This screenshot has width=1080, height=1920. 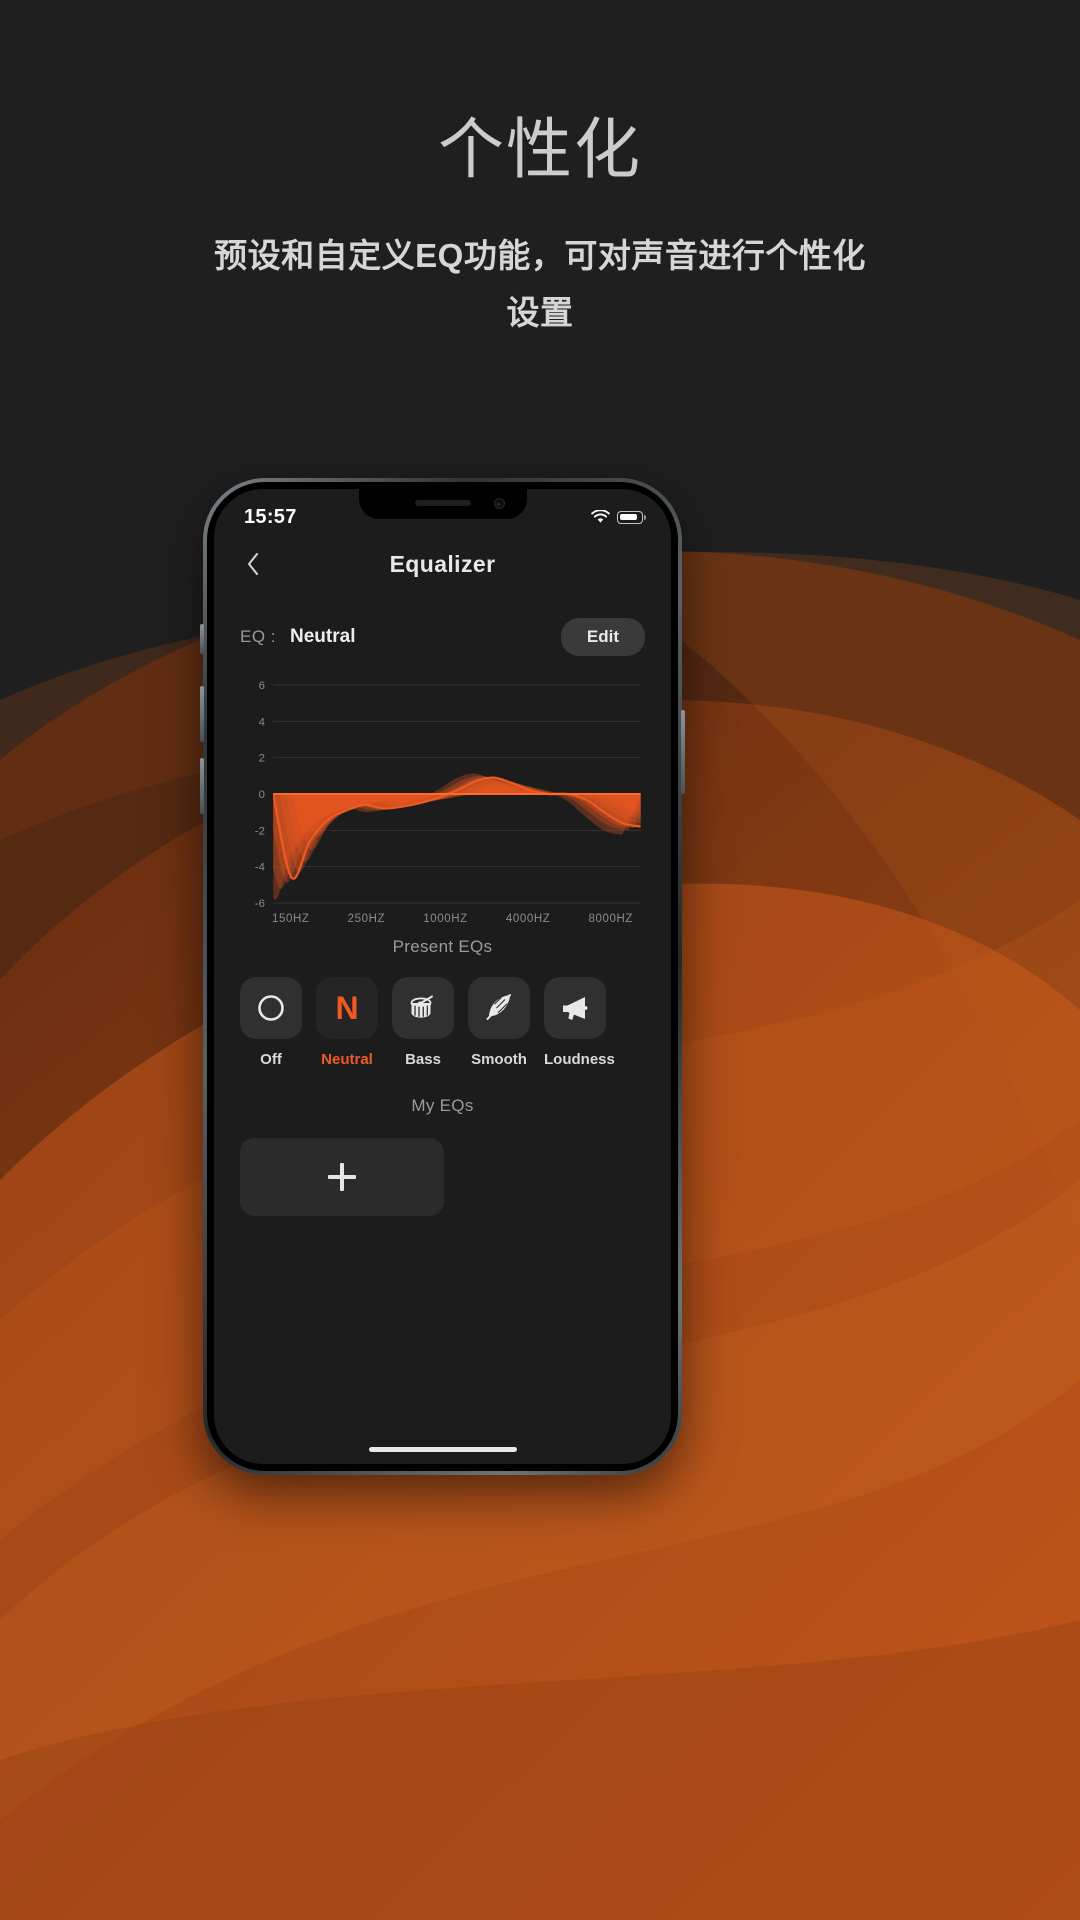 I want to click on preset-loudness: Loudness, so click(x=579, y=1022).